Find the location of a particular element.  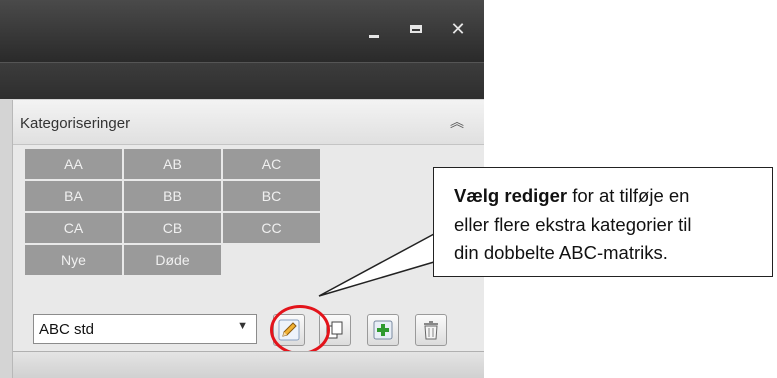

callout-line-3: din dobbelte ABC-matriks. is located at coordinates (561, 252).